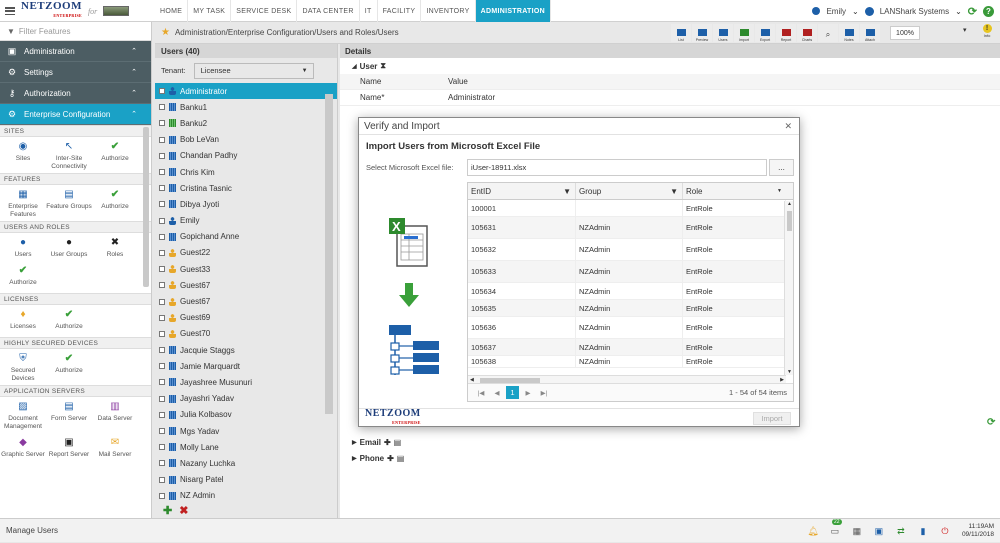  What do you see at coordinates (528, 393) in the screenshot?
I see `next-page-icon: ▶` at bounding box center [528, 393].